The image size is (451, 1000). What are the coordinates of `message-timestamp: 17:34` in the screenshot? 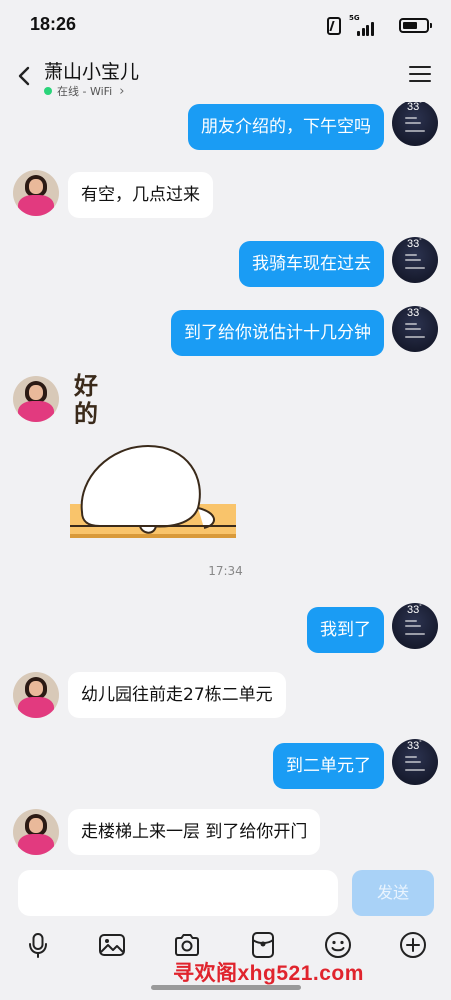 It's located at (225, 571).